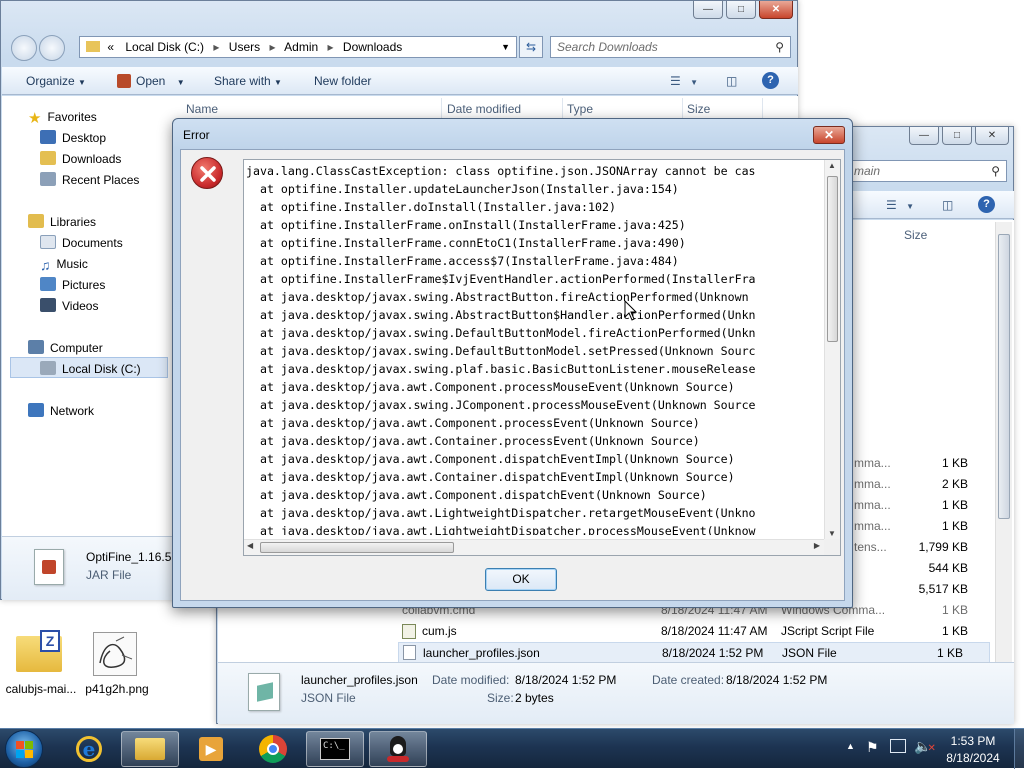 Image resolution: width=1024 pixels, height=769 pixels. What do you see at coordinates (505, 47) in the screenshot?
I see `chevron-down-icon: ▼` at bounding box center [505, 47].